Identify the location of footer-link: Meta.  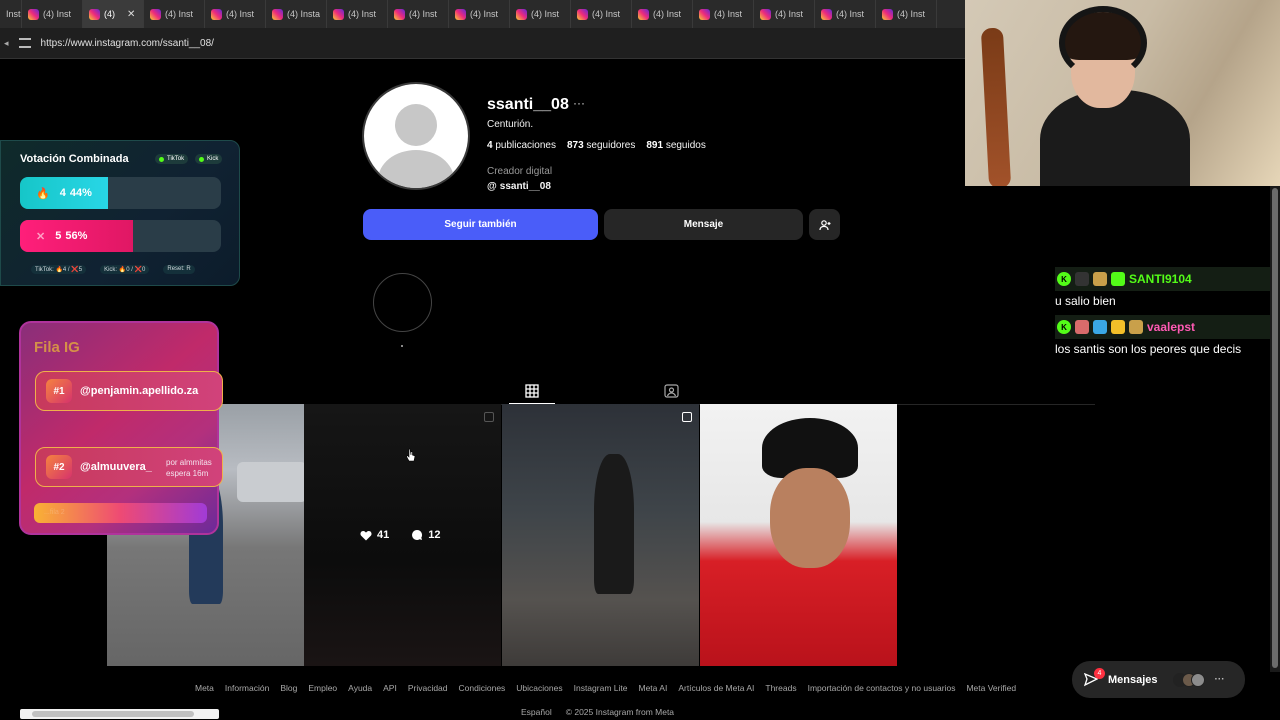
(204, 688).